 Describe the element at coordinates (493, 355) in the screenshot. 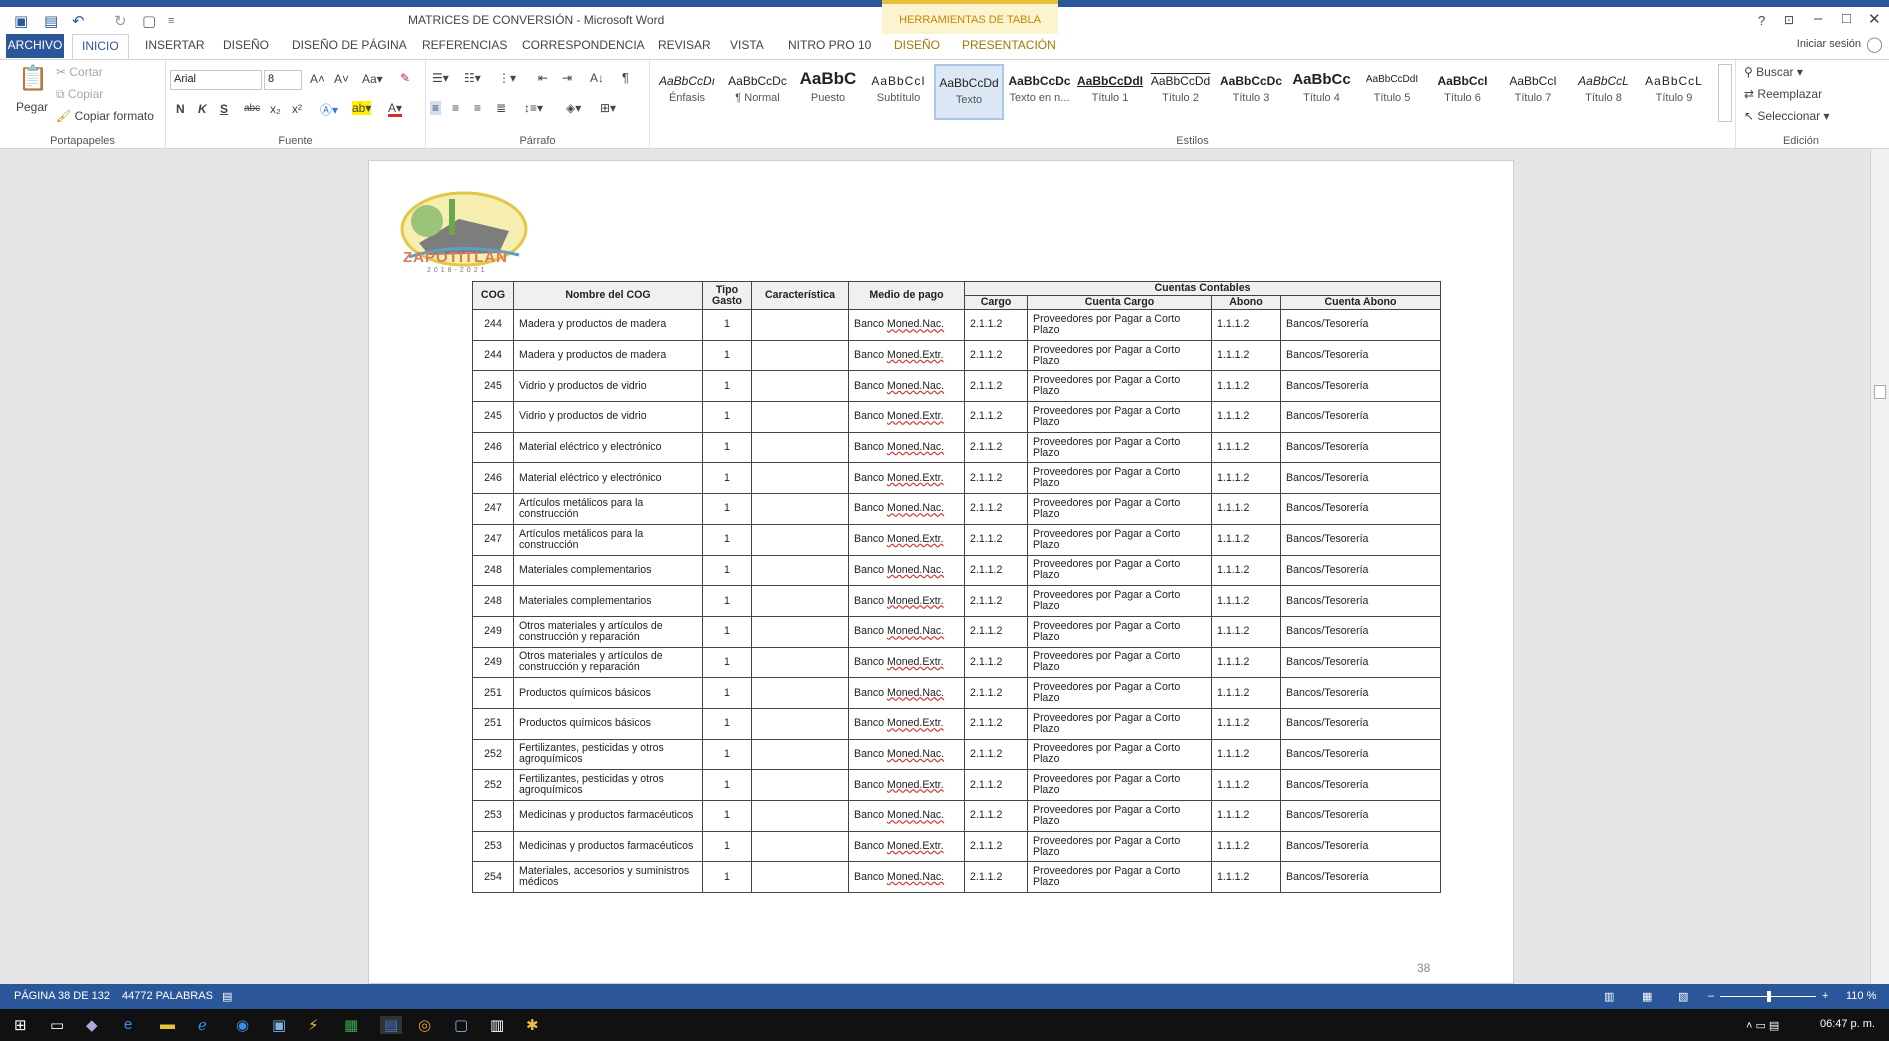

I see `cell-cog: 244` at that location.